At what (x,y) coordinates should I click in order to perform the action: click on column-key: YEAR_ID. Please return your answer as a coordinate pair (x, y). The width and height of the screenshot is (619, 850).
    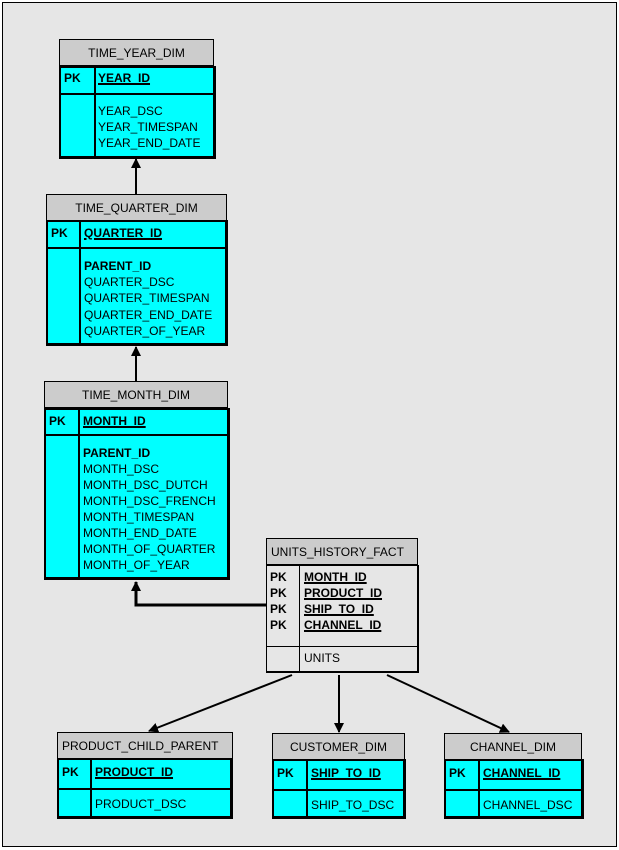
    Looking at the image, I should click on (124, 78).